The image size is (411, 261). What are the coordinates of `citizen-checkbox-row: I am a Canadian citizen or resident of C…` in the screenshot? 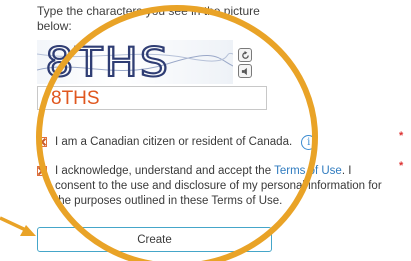 It's located at (177, 142).